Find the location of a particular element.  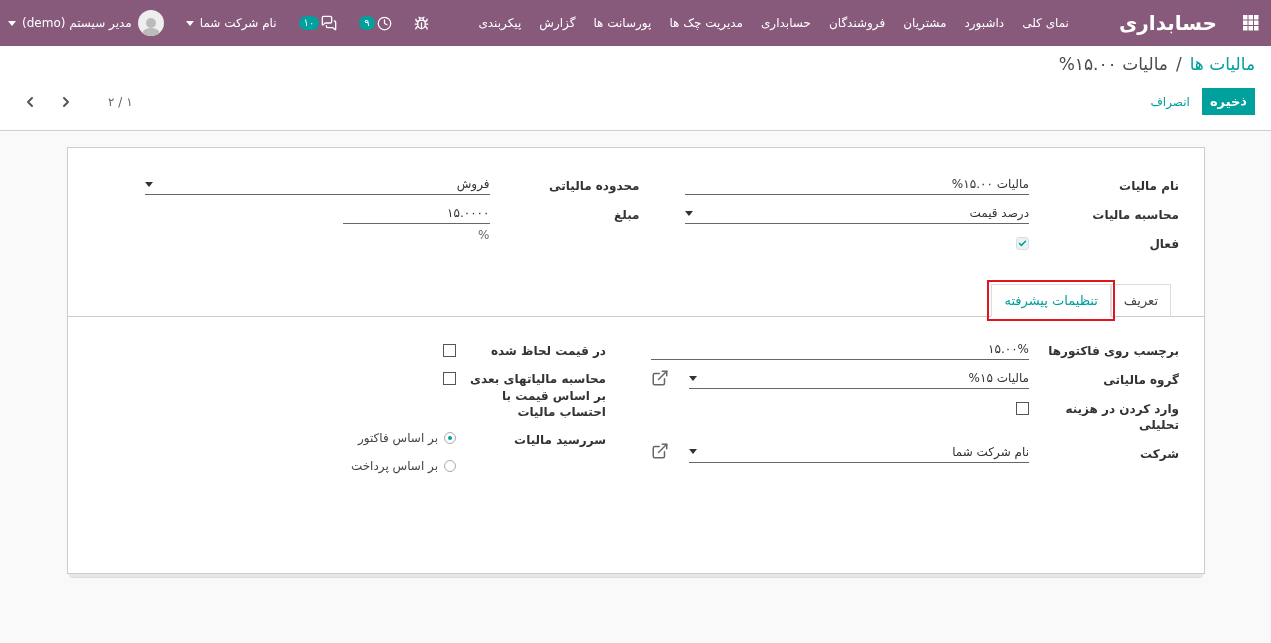

user-menu: مدیر سیستم (demo) is located at coordinates (86, 23).